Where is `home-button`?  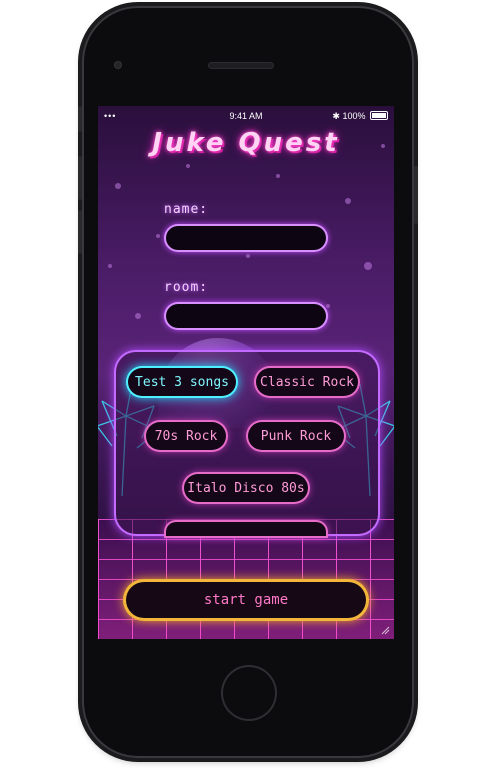
home-button is located at coordinates (249, 693).